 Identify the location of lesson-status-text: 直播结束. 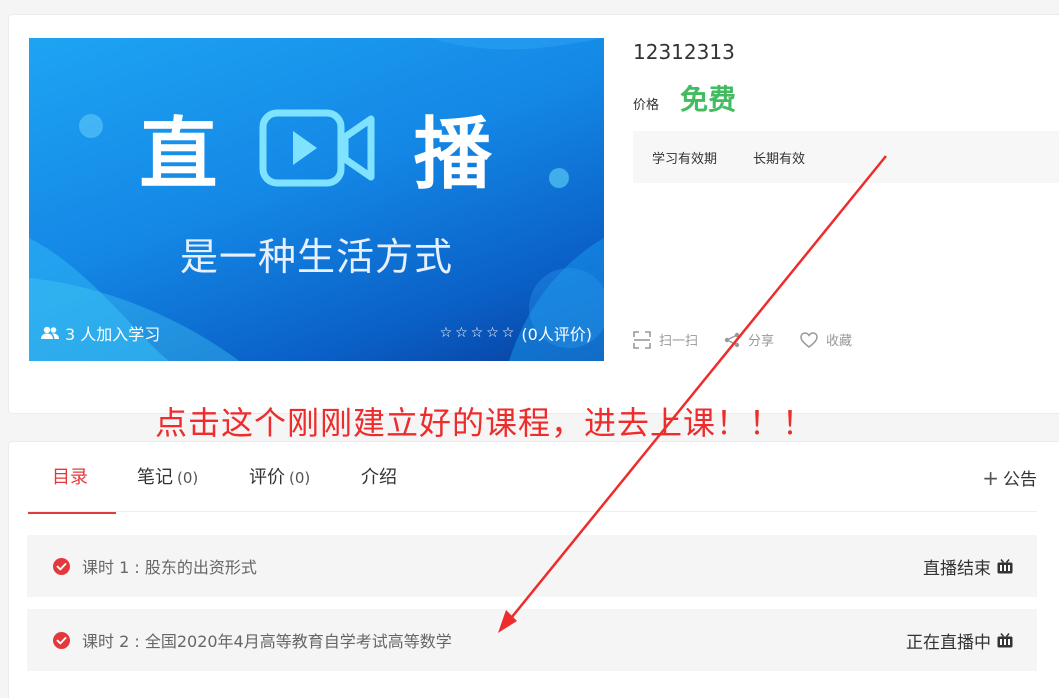
(957, 568).